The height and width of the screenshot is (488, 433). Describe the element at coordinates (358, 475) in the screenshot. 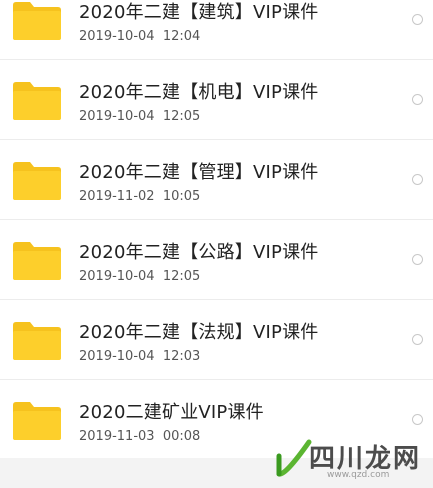

I see `watermark-url: www.qzd.com` at that location.